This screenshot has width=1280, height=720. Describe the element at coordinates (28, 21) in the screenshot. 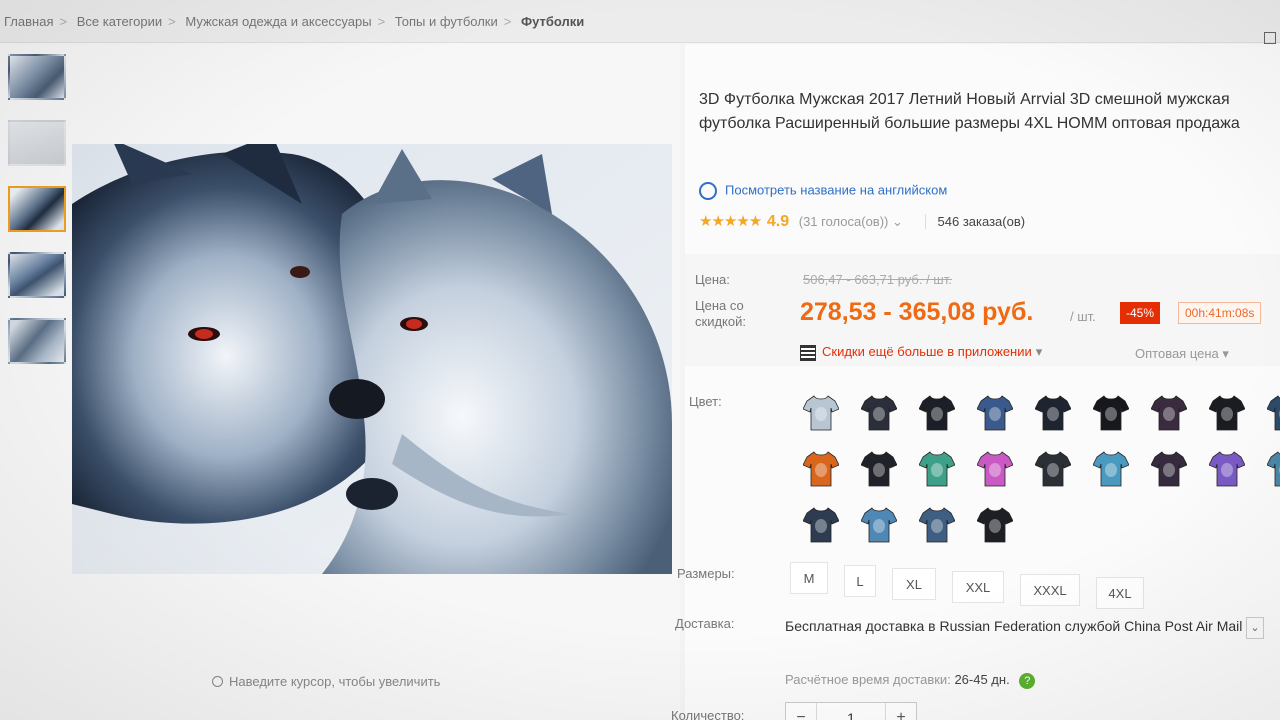

I see `breadcrumb-home: Главная` at that location.